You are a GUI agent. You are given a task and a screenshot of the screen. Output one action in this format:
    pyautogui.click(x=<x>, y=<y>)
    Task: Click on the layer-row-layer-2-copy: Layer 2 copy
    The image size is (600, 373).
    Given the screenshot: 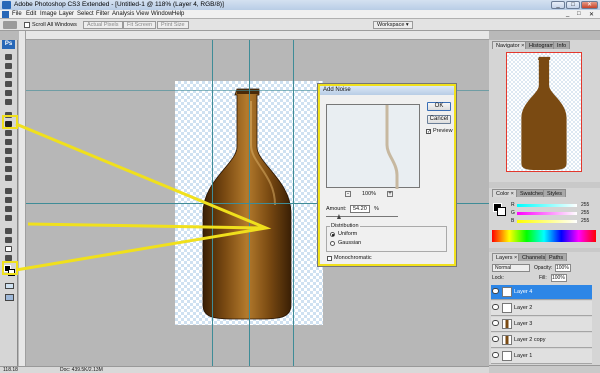 What is the action you would take?
    pyautogui.click(x=541, y=340)
    